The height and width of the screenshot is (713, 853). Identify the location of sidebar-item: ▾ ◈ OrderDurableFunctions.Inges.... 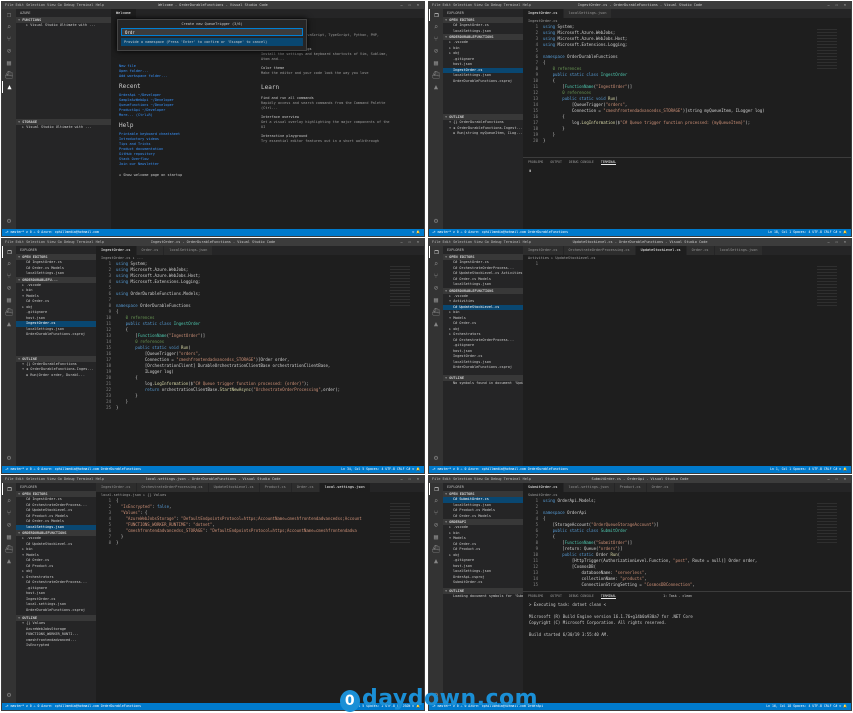
(56, 370).